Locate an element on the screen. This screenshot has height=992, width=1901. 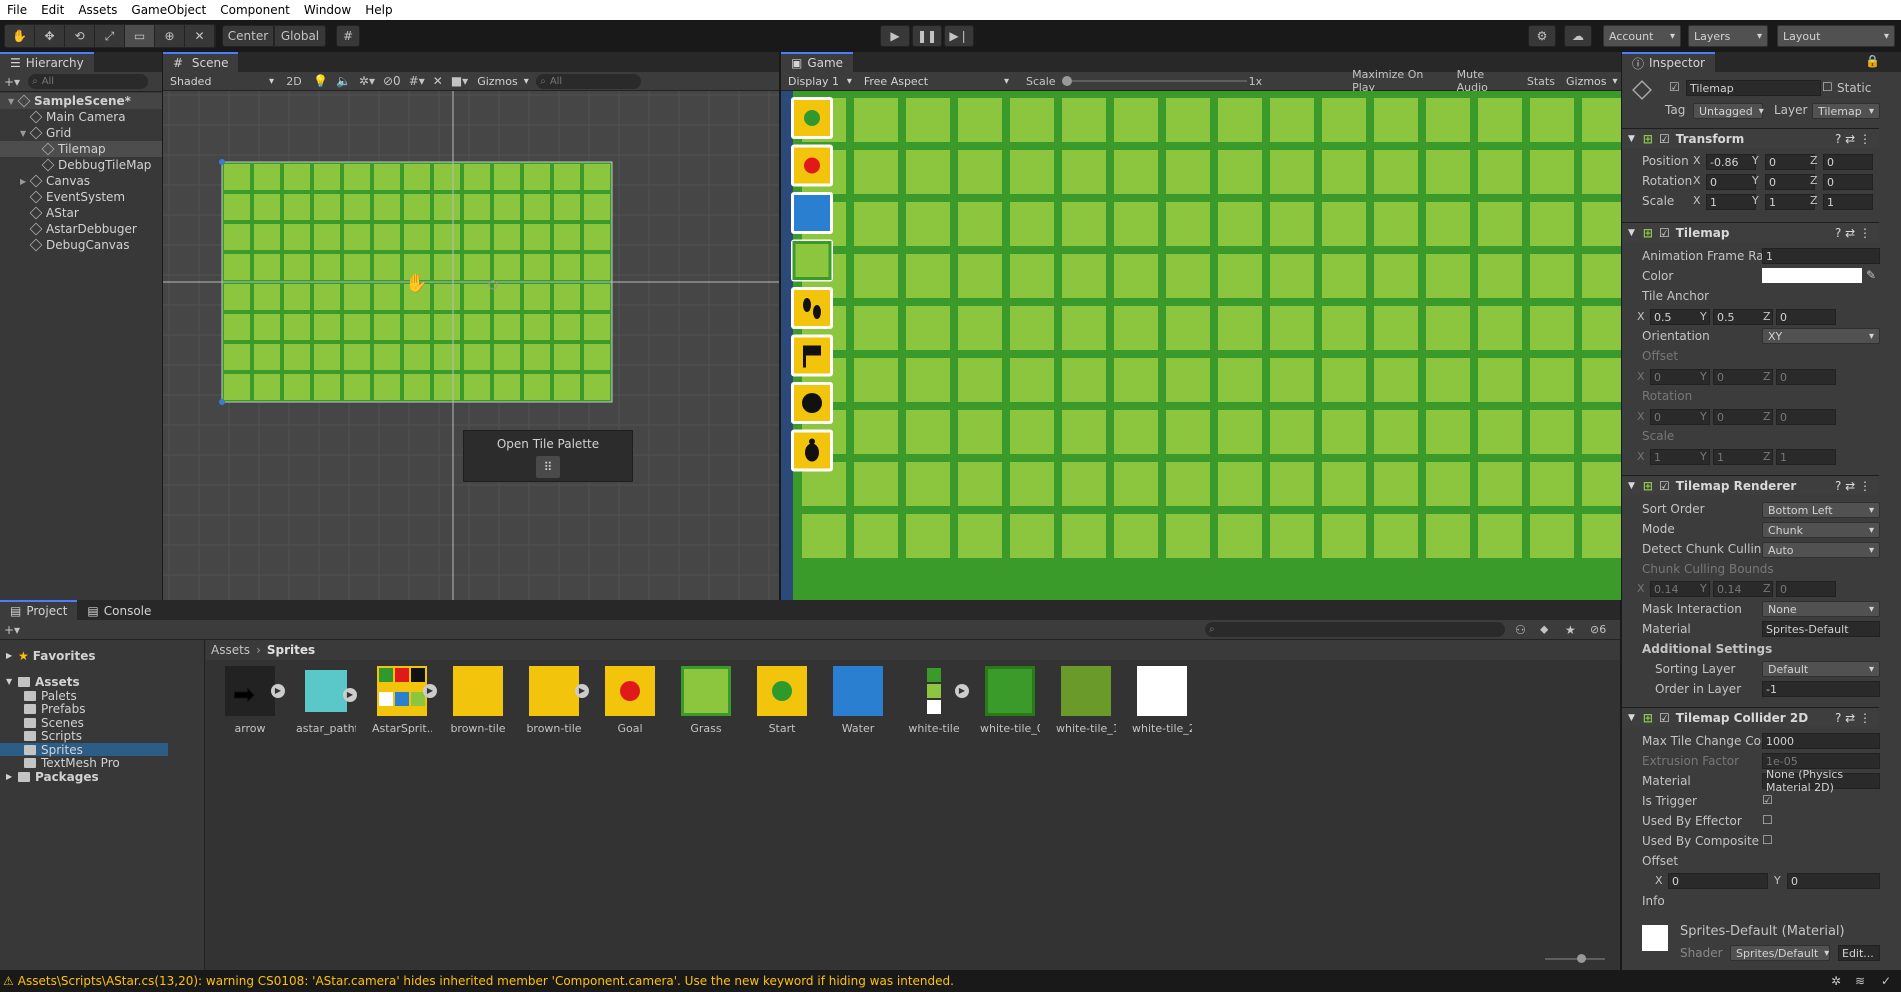
hidden-packages-icon: ⊘6 is located at coordinates (1598, 629).